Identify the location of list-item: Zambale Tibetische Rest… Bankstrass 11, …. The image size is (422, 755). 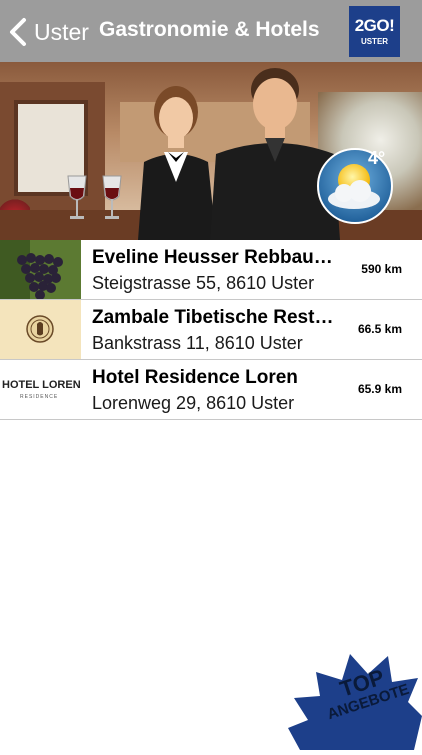
(211, 330).